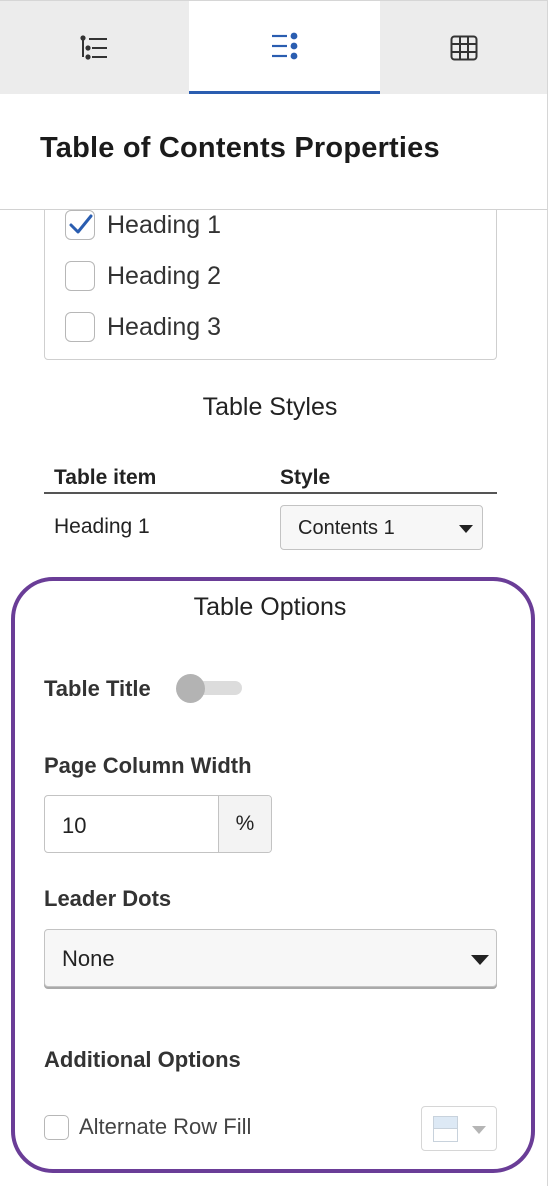  Describe the element at coordinates (459, 1128) in the screenshot. I see `row-fill-color-picker` at that location.